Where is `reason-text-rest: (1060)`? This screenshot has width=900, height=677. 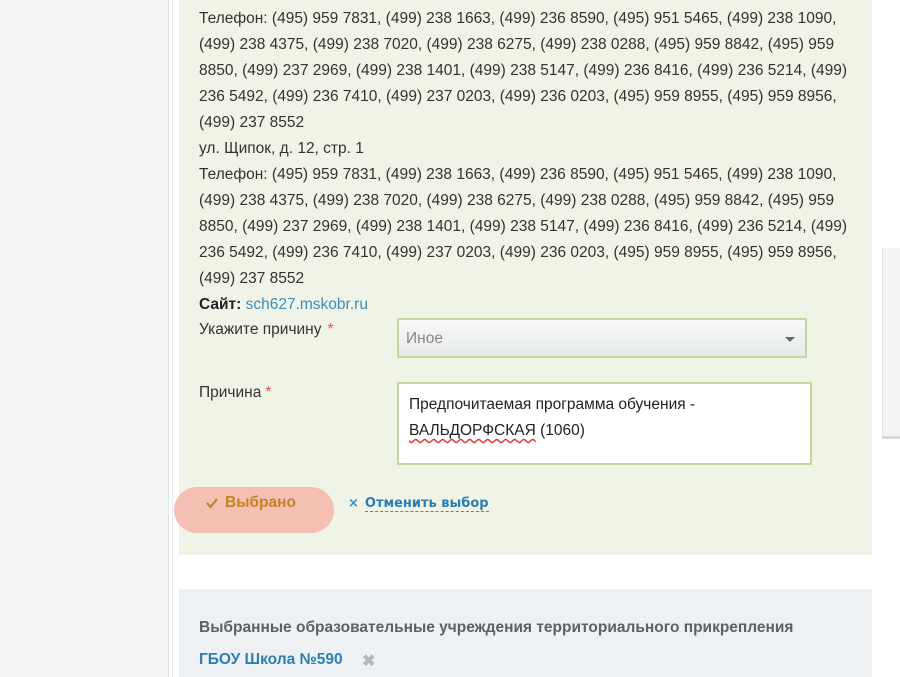
reason-text-rest: (1060) is located at coordinates (562, 430).